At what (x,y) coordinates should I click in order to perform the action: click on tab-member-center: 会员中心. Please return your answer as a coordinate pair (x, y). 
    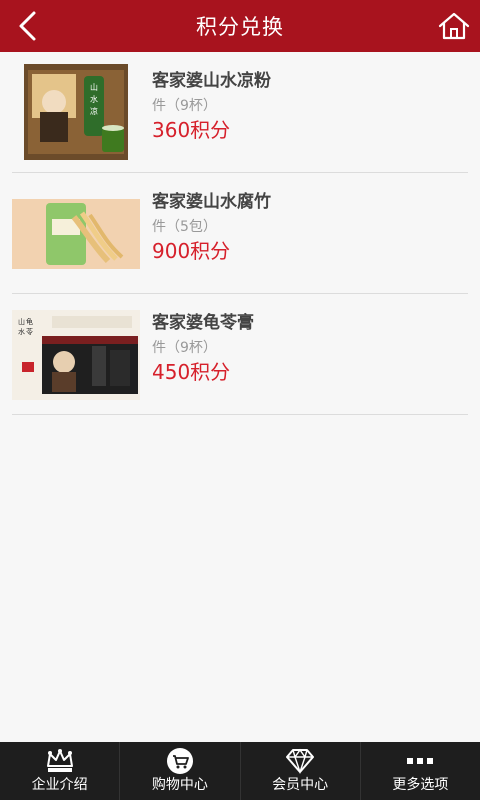
    Looking at the image, I should click on (301, 771).